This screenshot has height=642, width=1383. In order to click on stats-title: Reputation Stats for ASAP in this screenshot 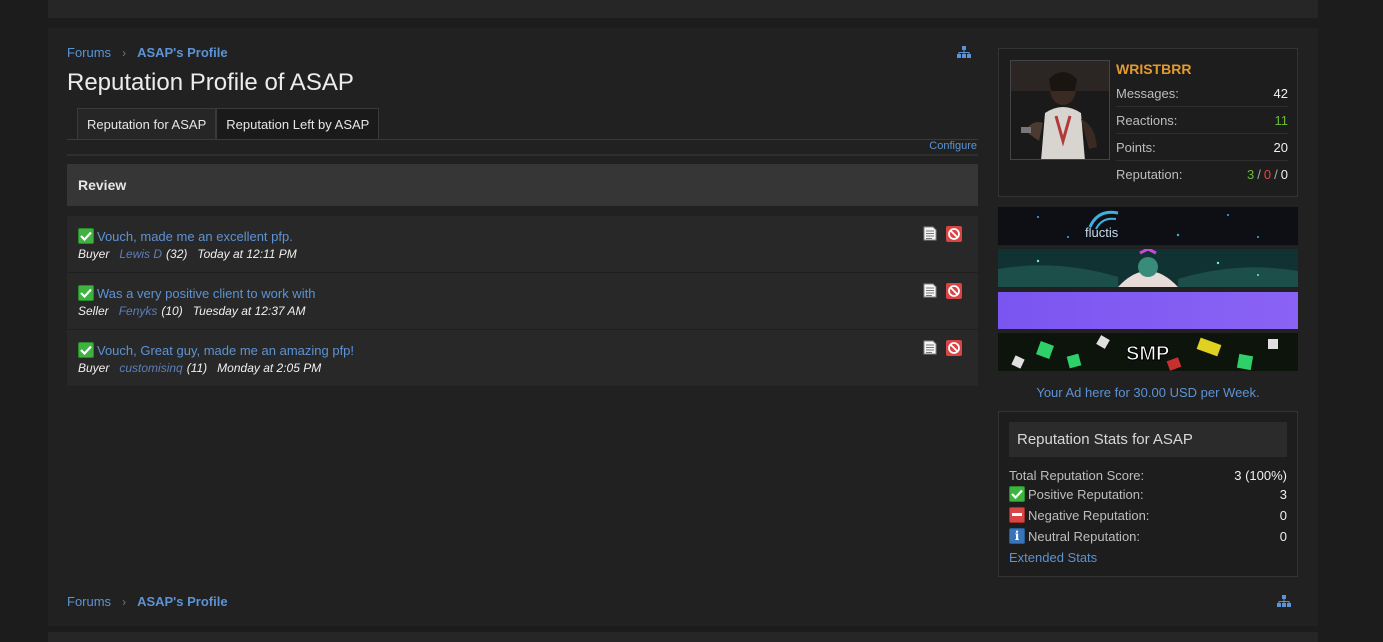, I will do `click(1148, 439)`.